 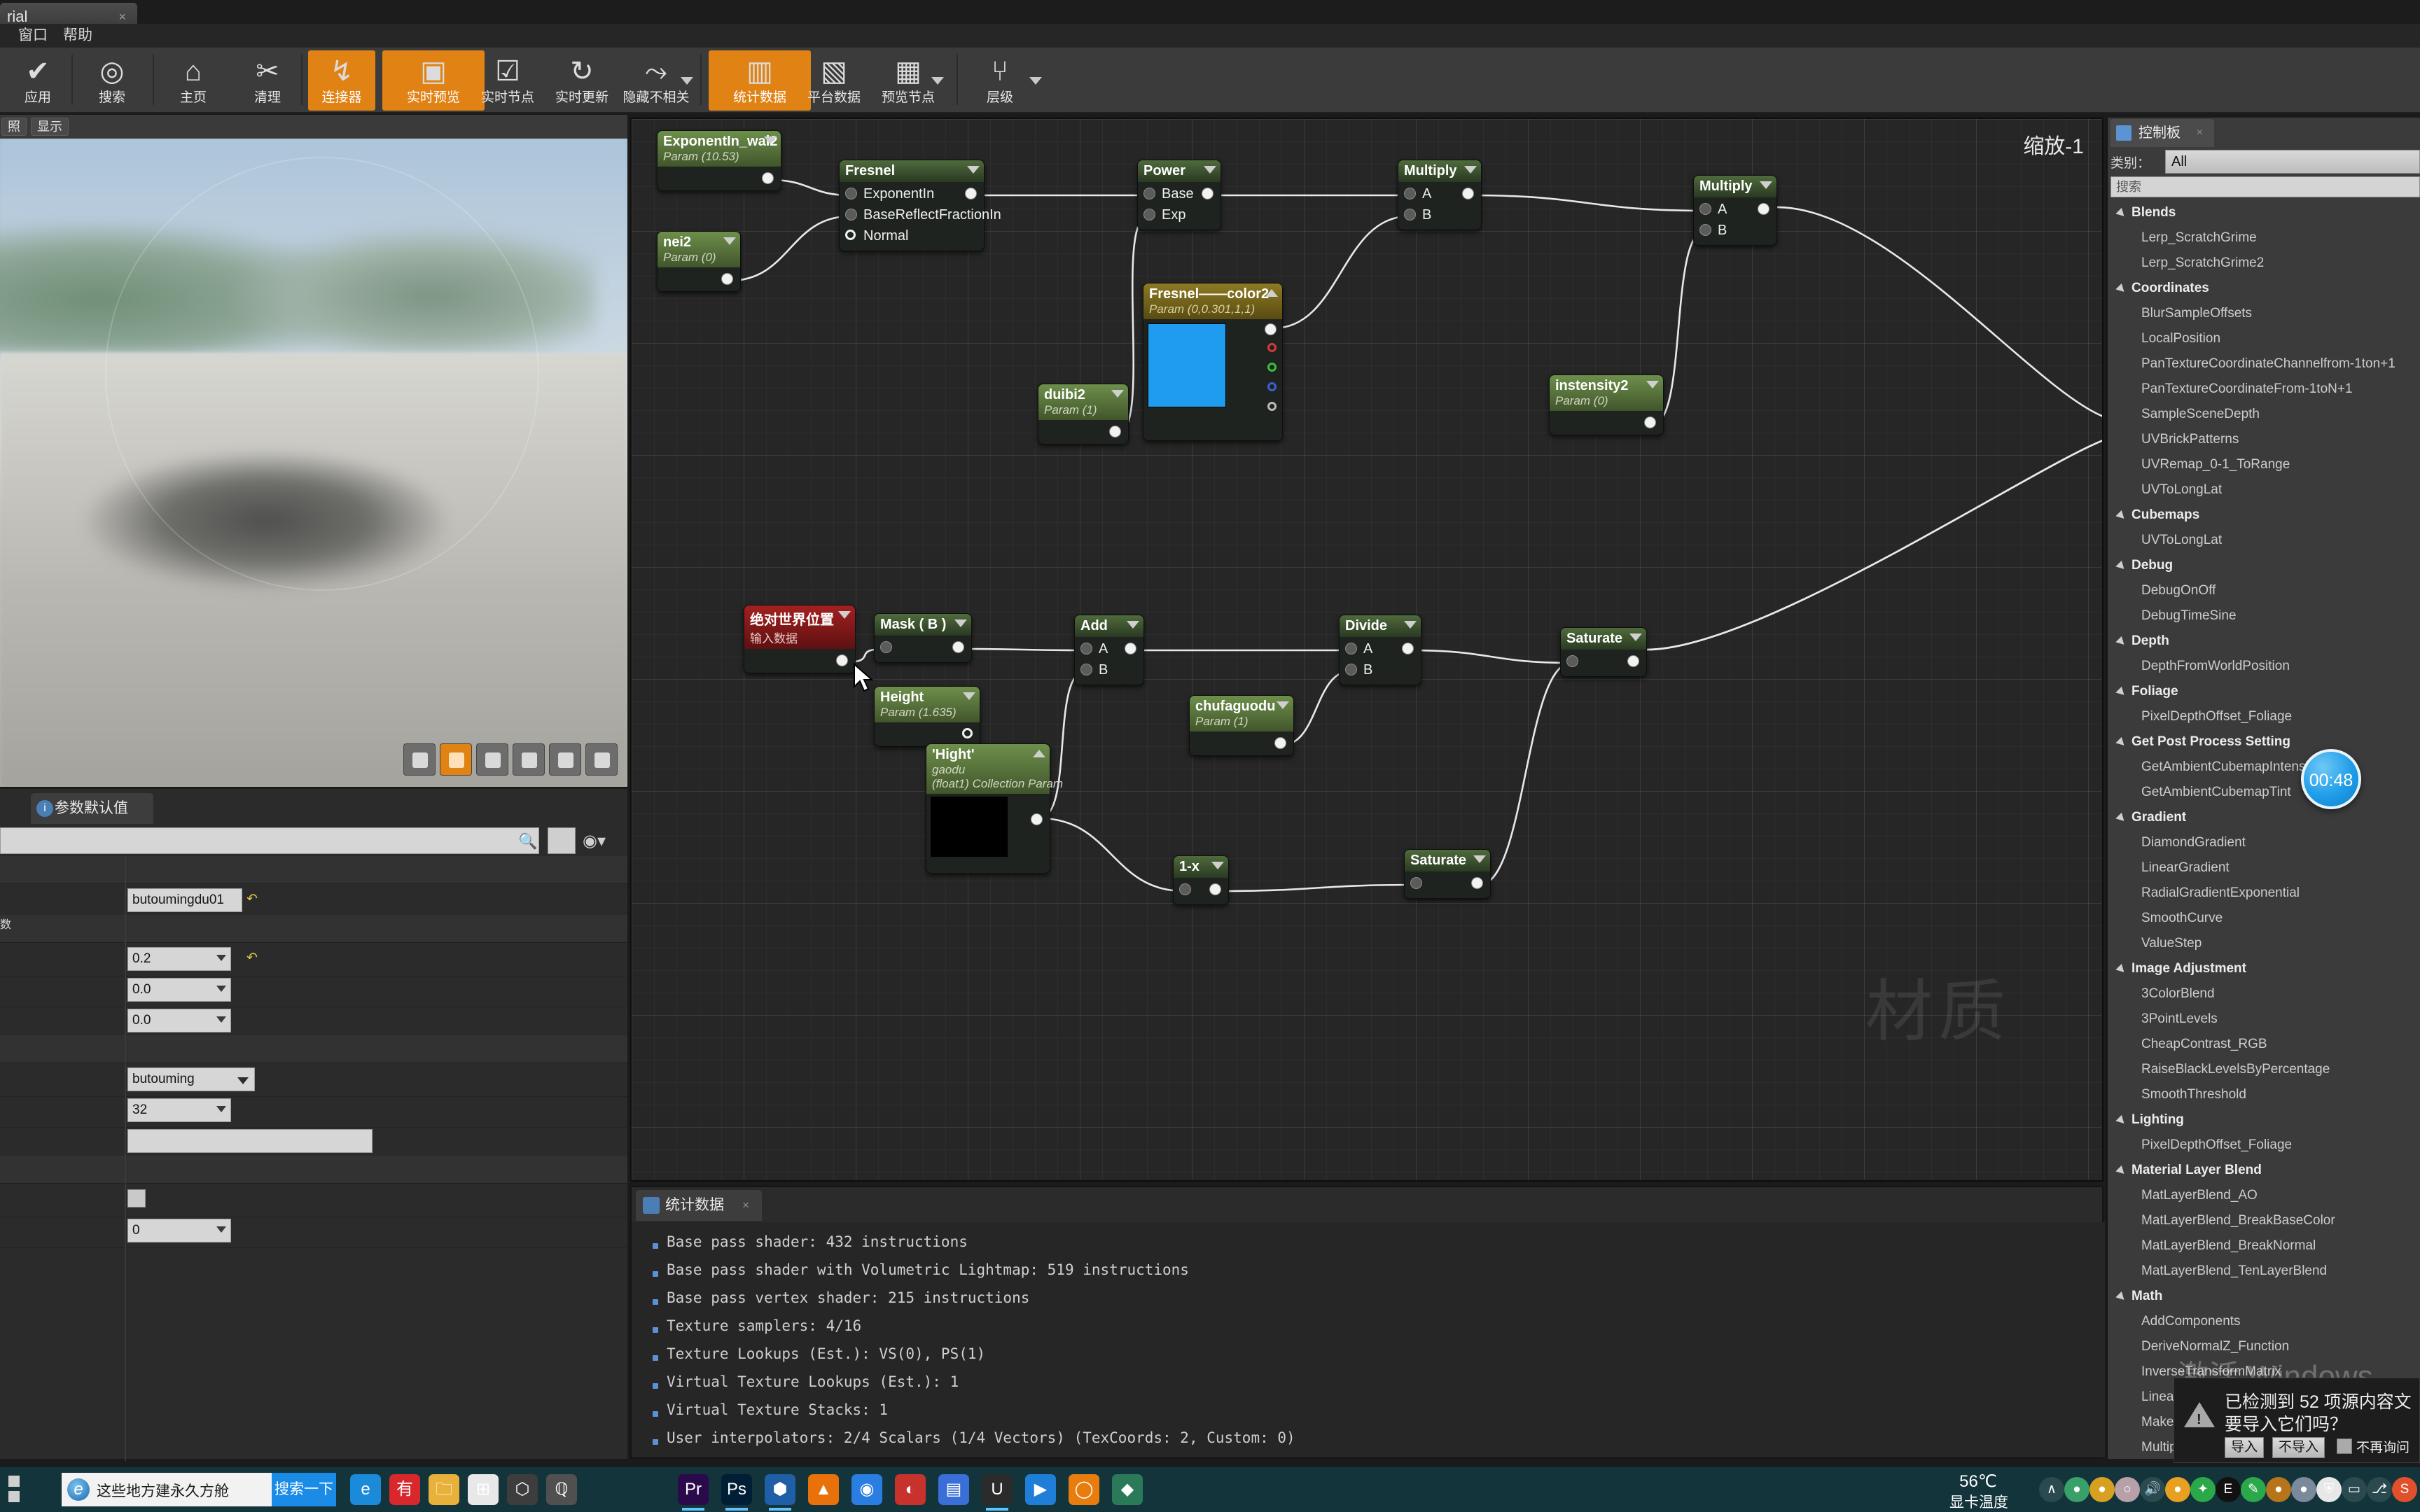 I want to click on taskbar-store-icon: ⊞, so click(x=483, y=1489).